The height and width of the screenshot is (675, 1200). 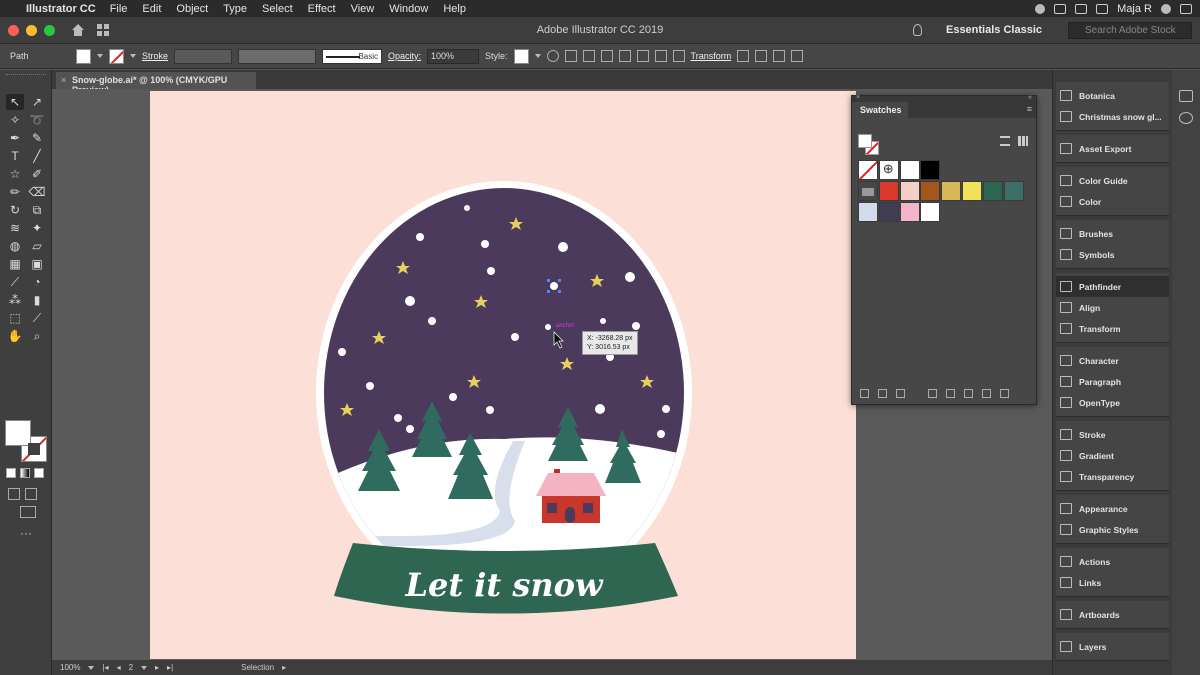 I want to click on blend-tool-icon: ◔, so click(x=37, y=282).